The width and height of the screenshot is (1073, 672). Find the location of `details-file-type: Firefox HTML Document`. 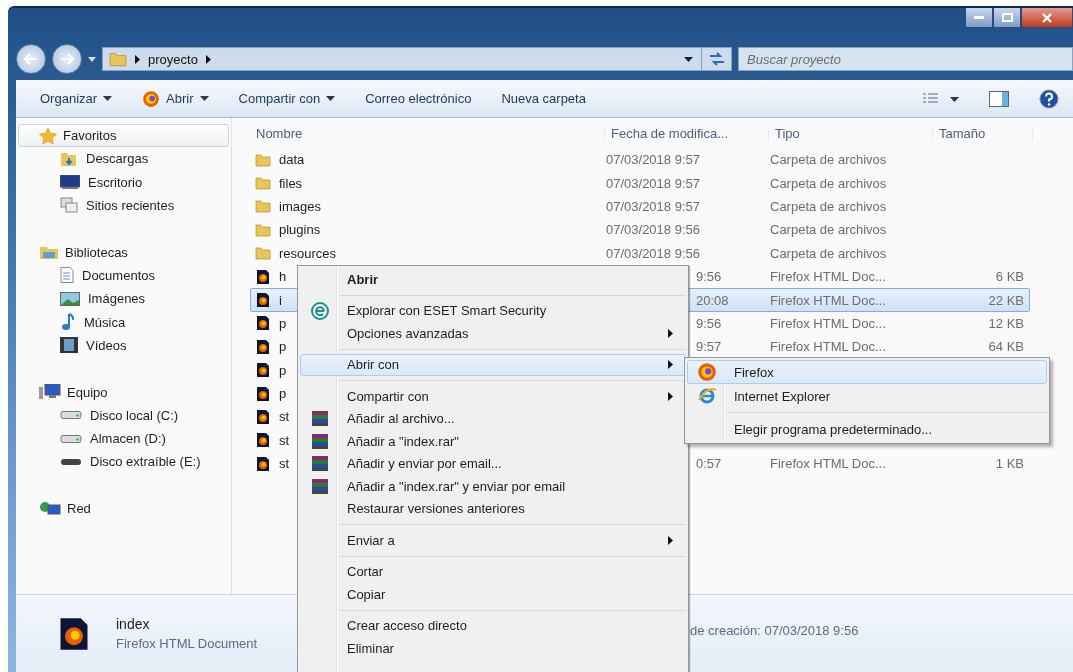

details-file-type: Firefox HTML Document is located at coordinates (187, 643).